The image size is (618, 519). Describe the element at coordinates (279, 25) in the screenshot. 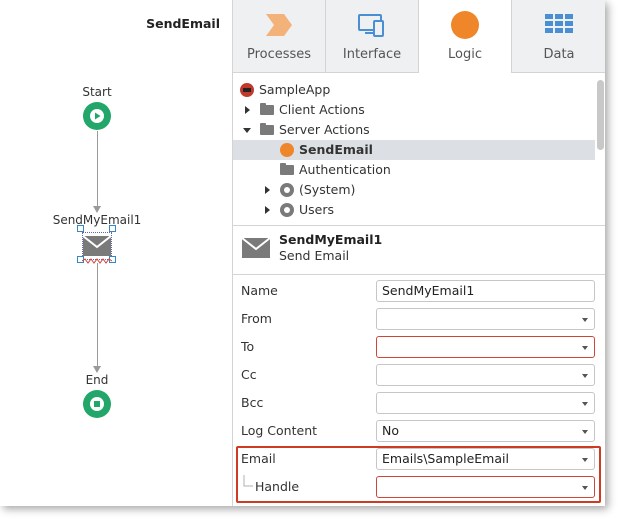

I see `processes-icon` at that location.